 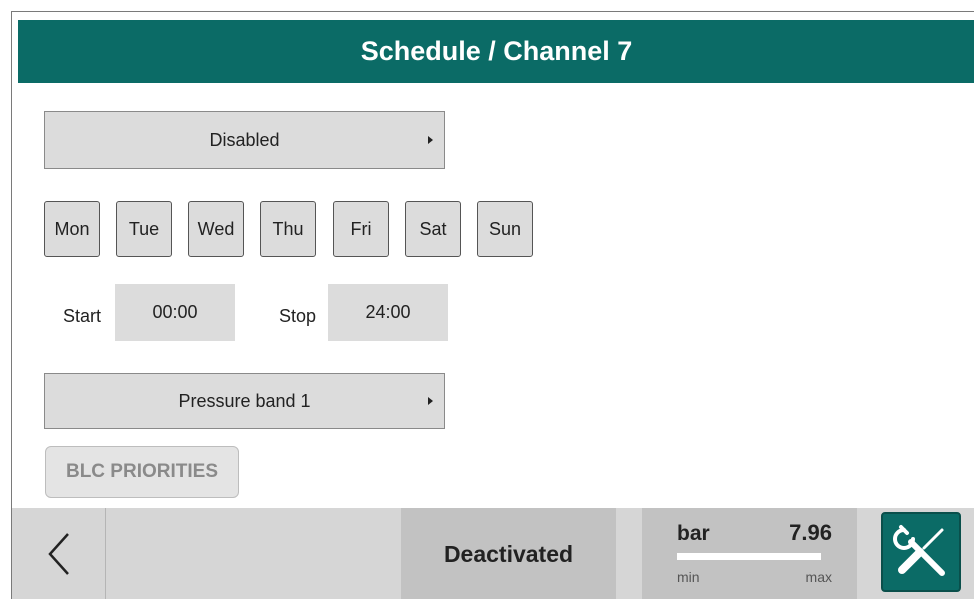 I want to click on day-label: Thu, so click(x=288, y=228).